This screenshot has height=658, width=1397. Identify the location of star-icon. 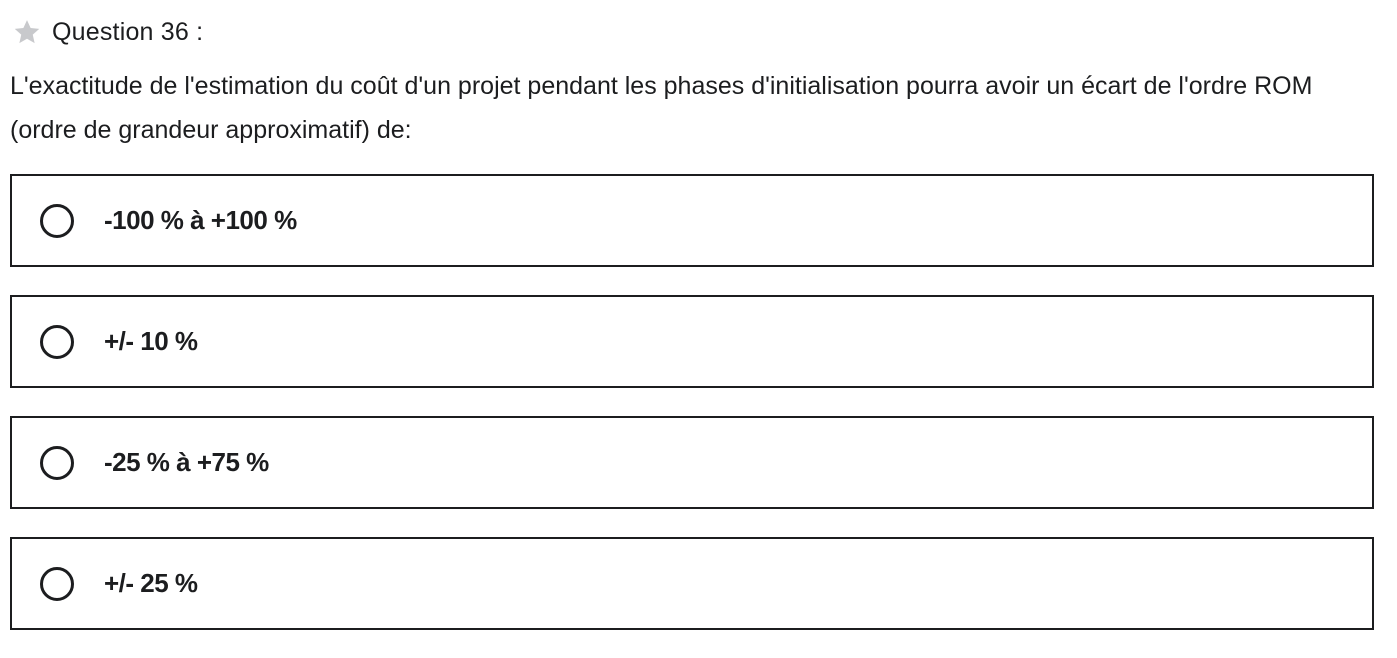
(27, 32).